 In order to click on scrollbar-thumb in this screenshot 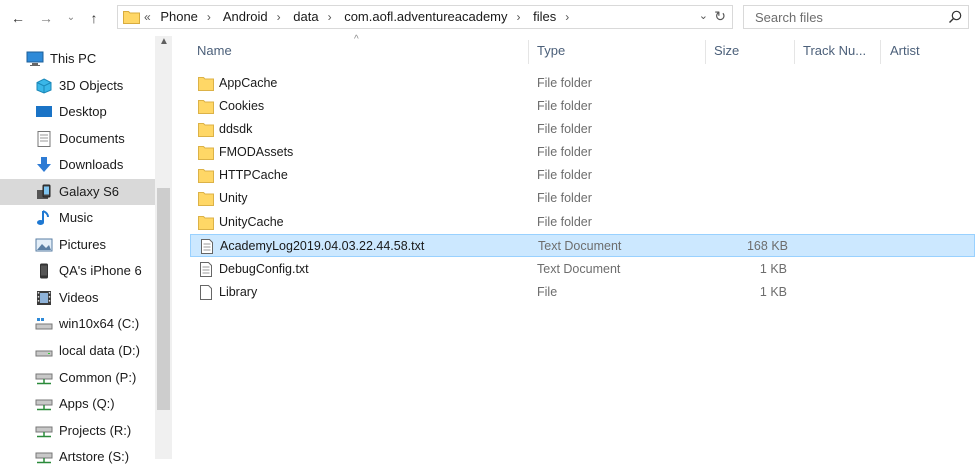, I will do `click(163, 299)`.